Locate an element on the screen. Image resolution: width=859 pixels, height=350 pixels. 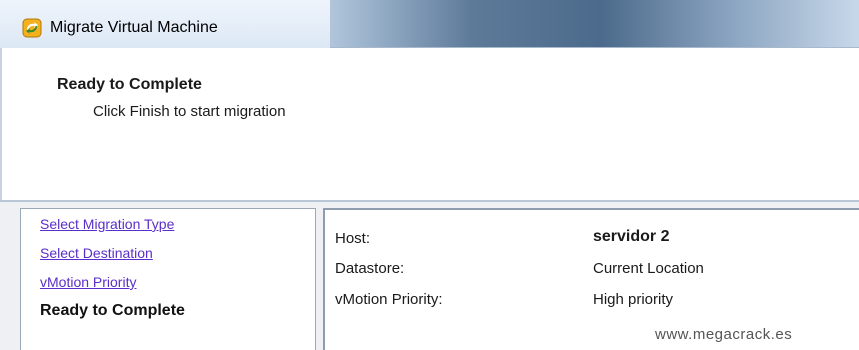
page-subtitle: Click Finish to start migration is located at coordinates (189, 111).